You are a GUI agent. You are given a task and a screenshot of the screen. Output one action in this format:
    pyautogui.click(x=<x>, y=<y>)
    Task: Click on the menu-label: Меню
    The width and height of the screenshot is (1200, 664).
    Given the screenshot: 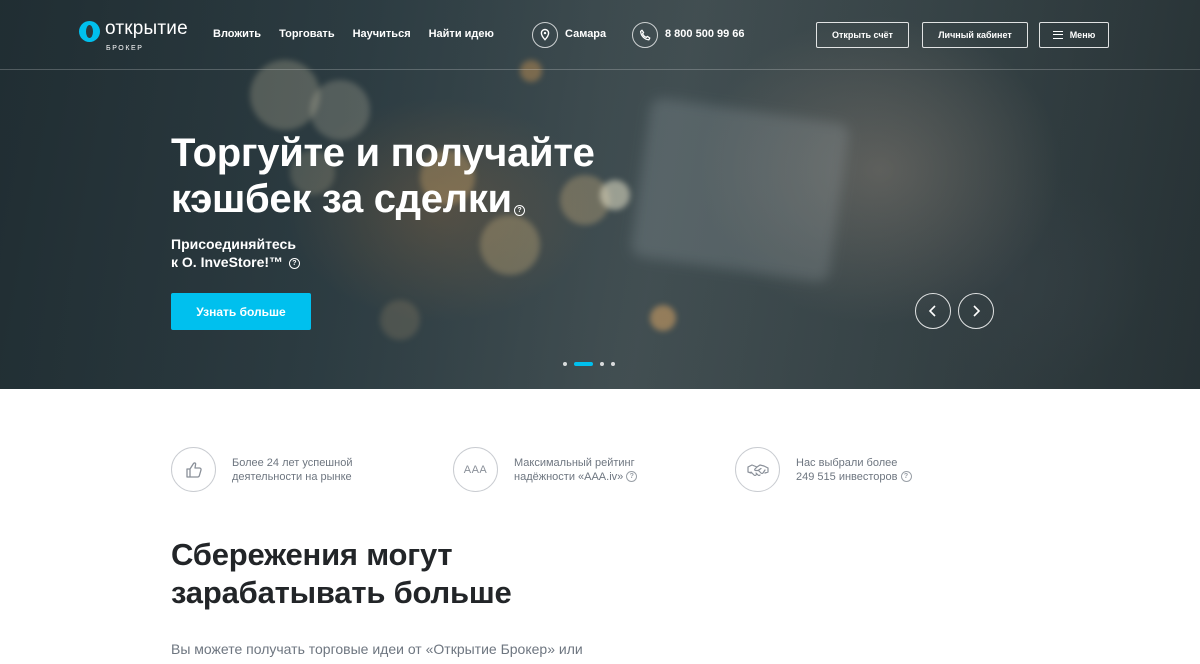 What is the action you would take?
    pyautogui.click(x=1082, y=35)
    